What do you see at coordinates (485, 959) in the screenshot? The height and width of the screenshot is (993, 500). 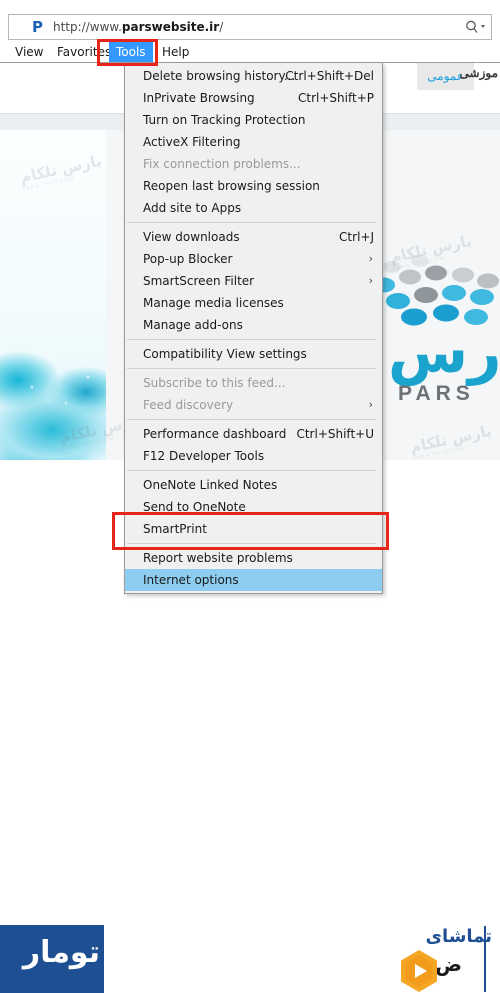 I see `banner-divider` at bounding box center [485, 959].